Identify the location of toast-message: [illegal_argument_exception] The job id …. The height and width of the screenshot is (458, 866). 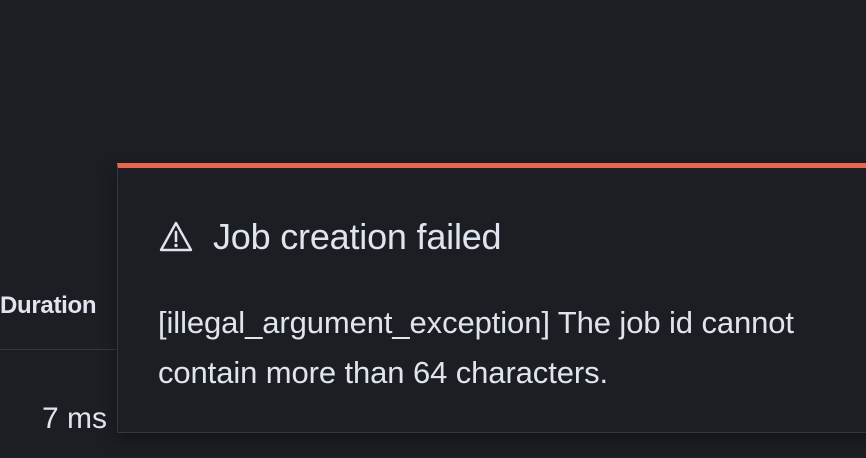
(476, 347).